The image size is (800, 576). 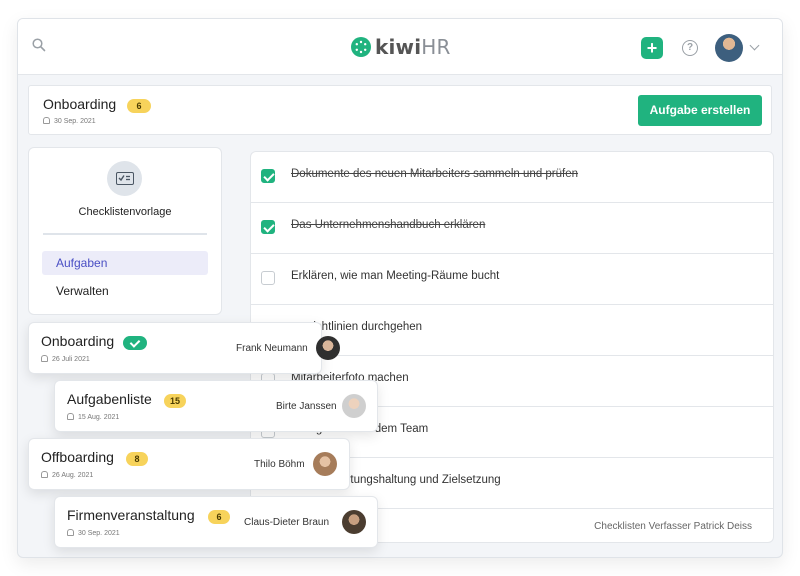 I want to click on card-date: 26 Juli 2021, so click(x=65, y=359).